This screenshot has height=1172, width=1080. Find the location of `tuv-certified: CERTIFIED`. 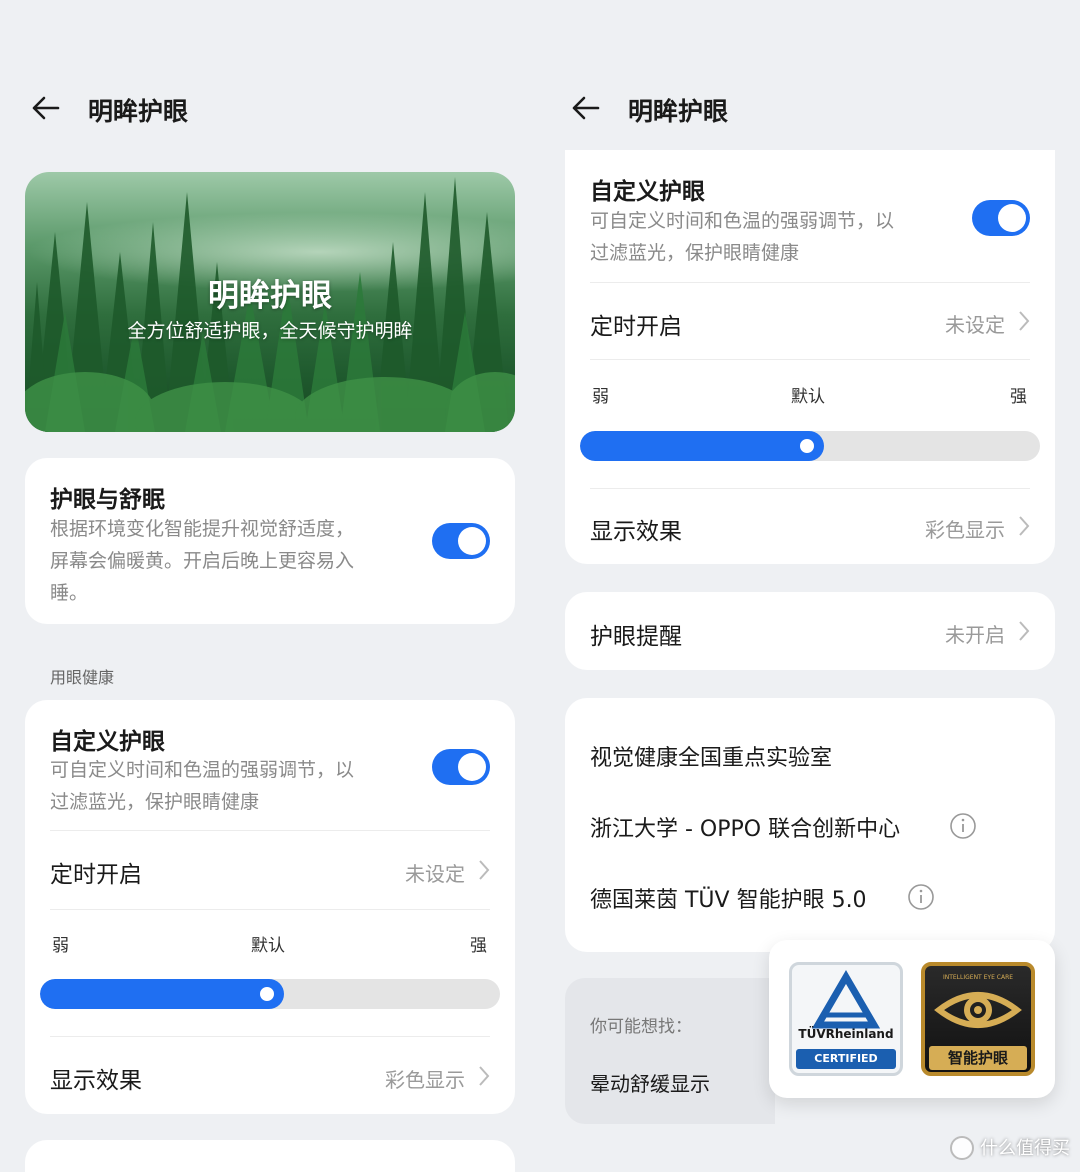

tuv-certified: CERTIFIED is located at coordinates (846, 1059).